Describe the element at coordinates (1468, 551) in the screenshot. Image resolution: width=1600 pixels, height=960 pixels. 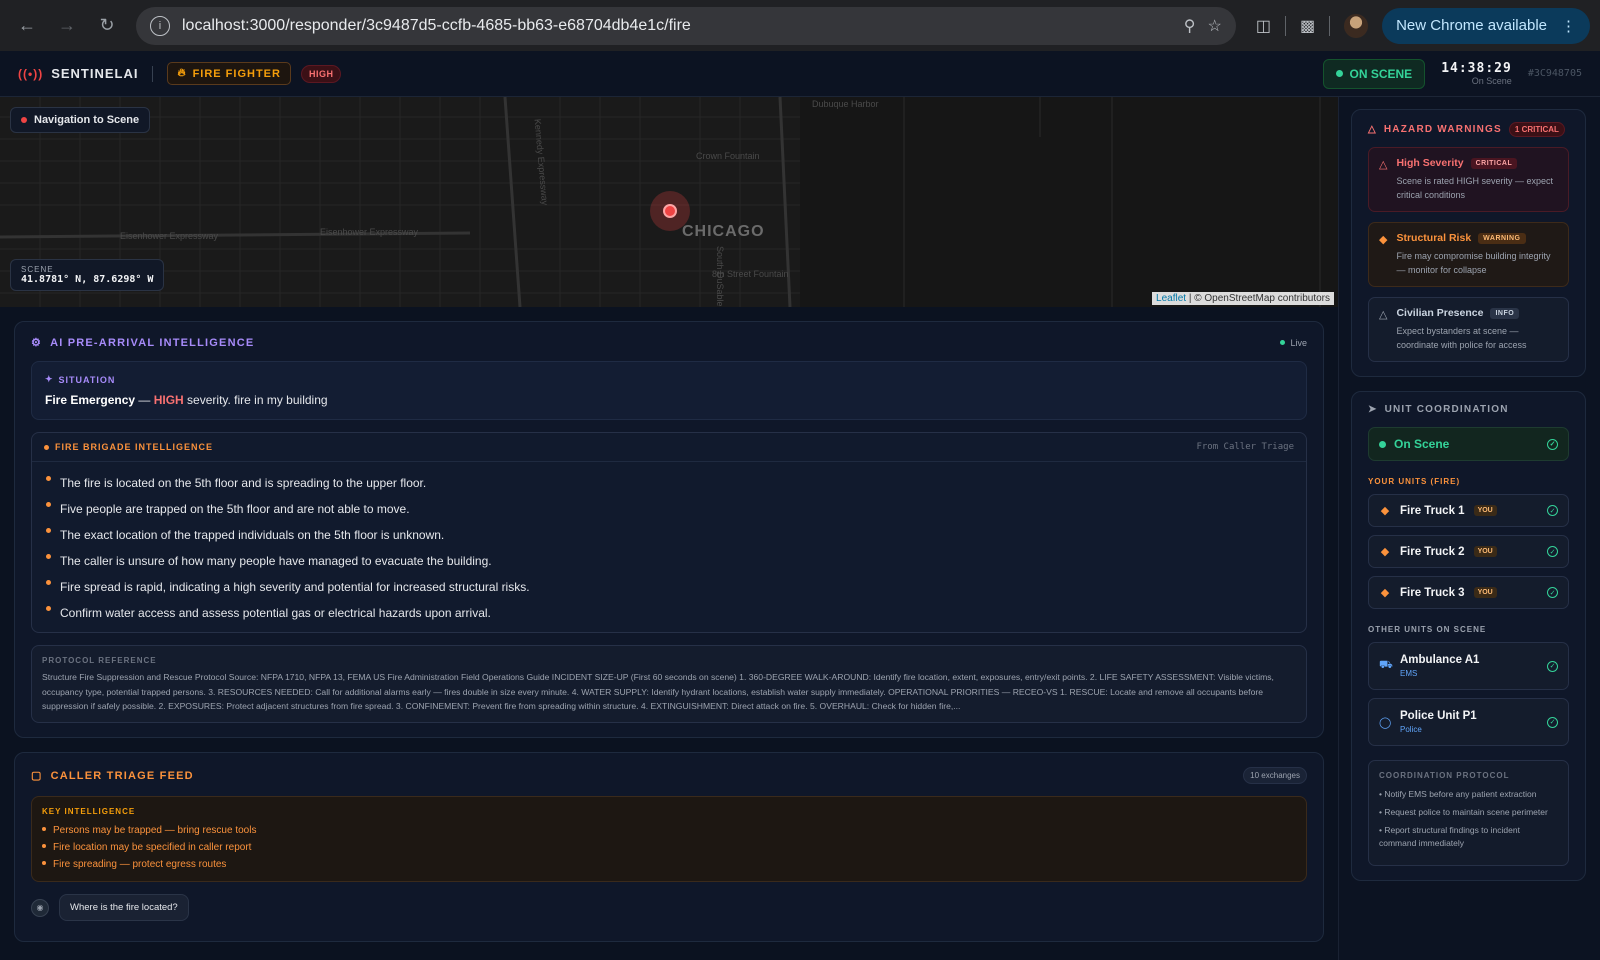
I see `unit-row: ◆ Fire Truck 2 YOU ✓` at that location.